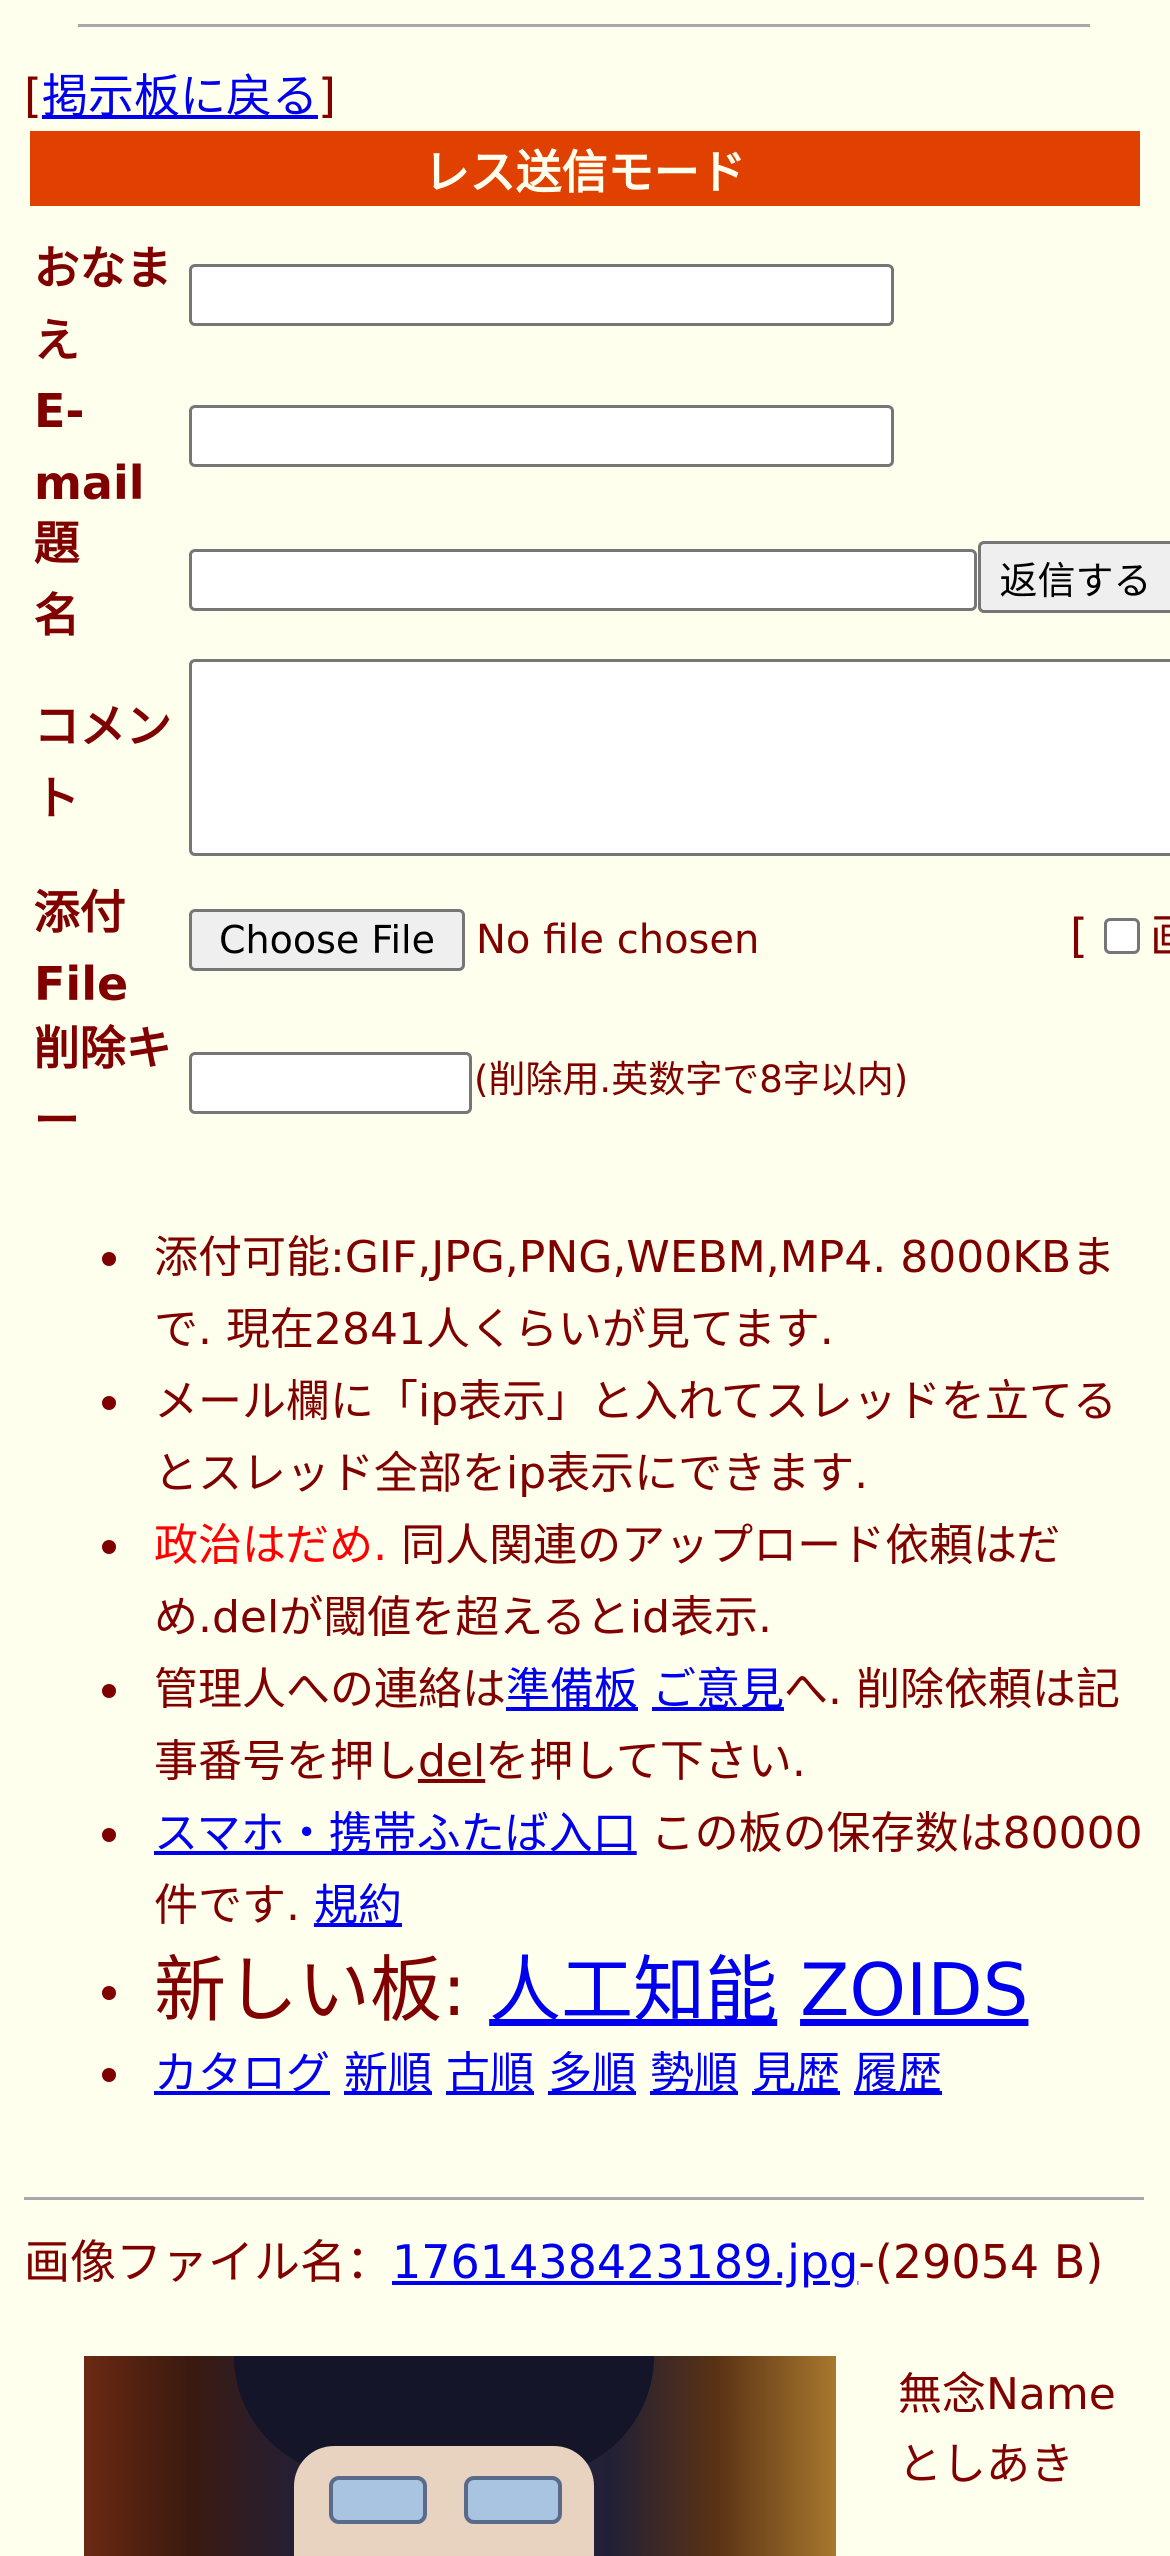  Describe the element at coordinates (33, 96) in the screenshot. I see `bracket-open: [` at that location.